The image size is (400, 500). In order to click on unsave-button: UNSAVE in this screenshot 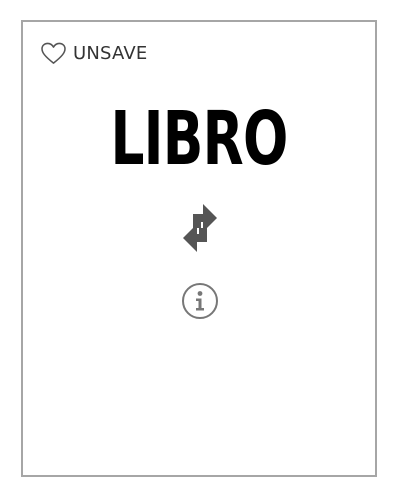, I will do `click(94, 53)`.